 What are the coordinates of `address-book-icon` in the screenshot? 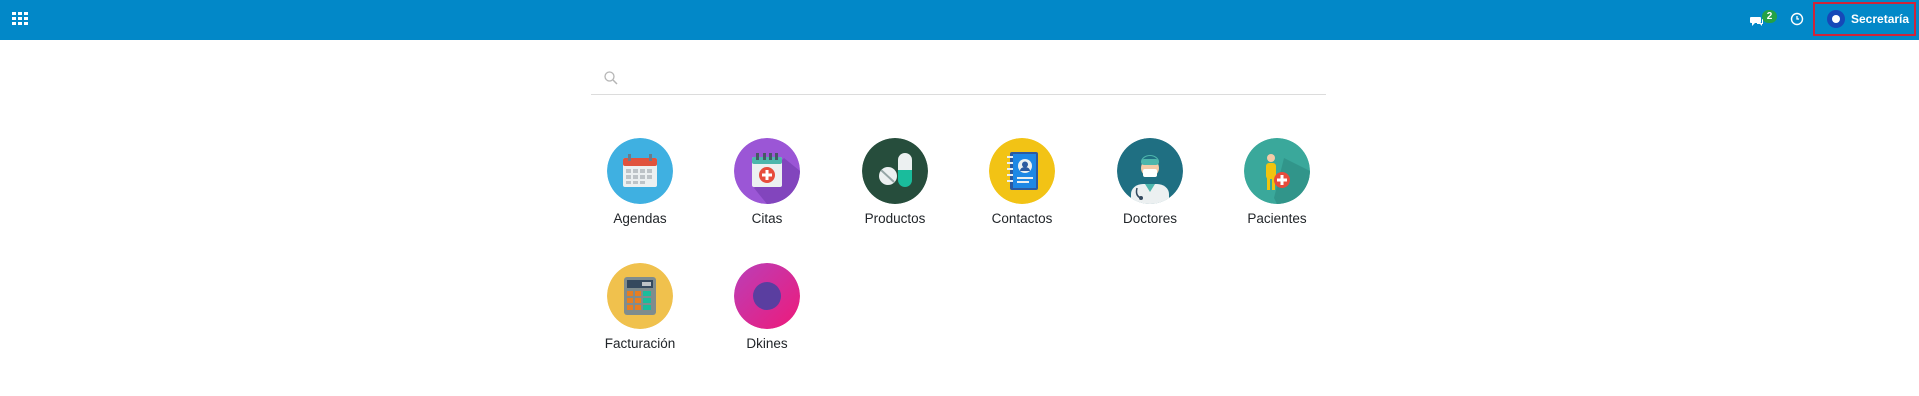 It's located at (1022, 171).